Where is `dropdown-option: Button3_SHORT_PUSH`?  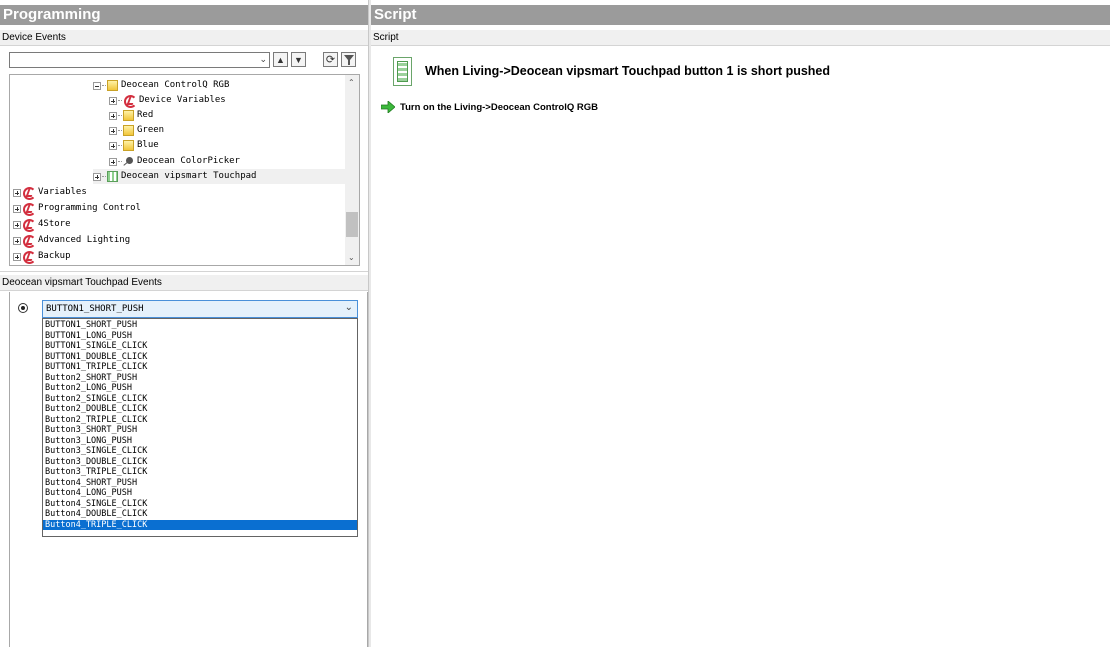
dropdown-option: Button3_SHORT_PUSH is located at coordinates (200, 430).